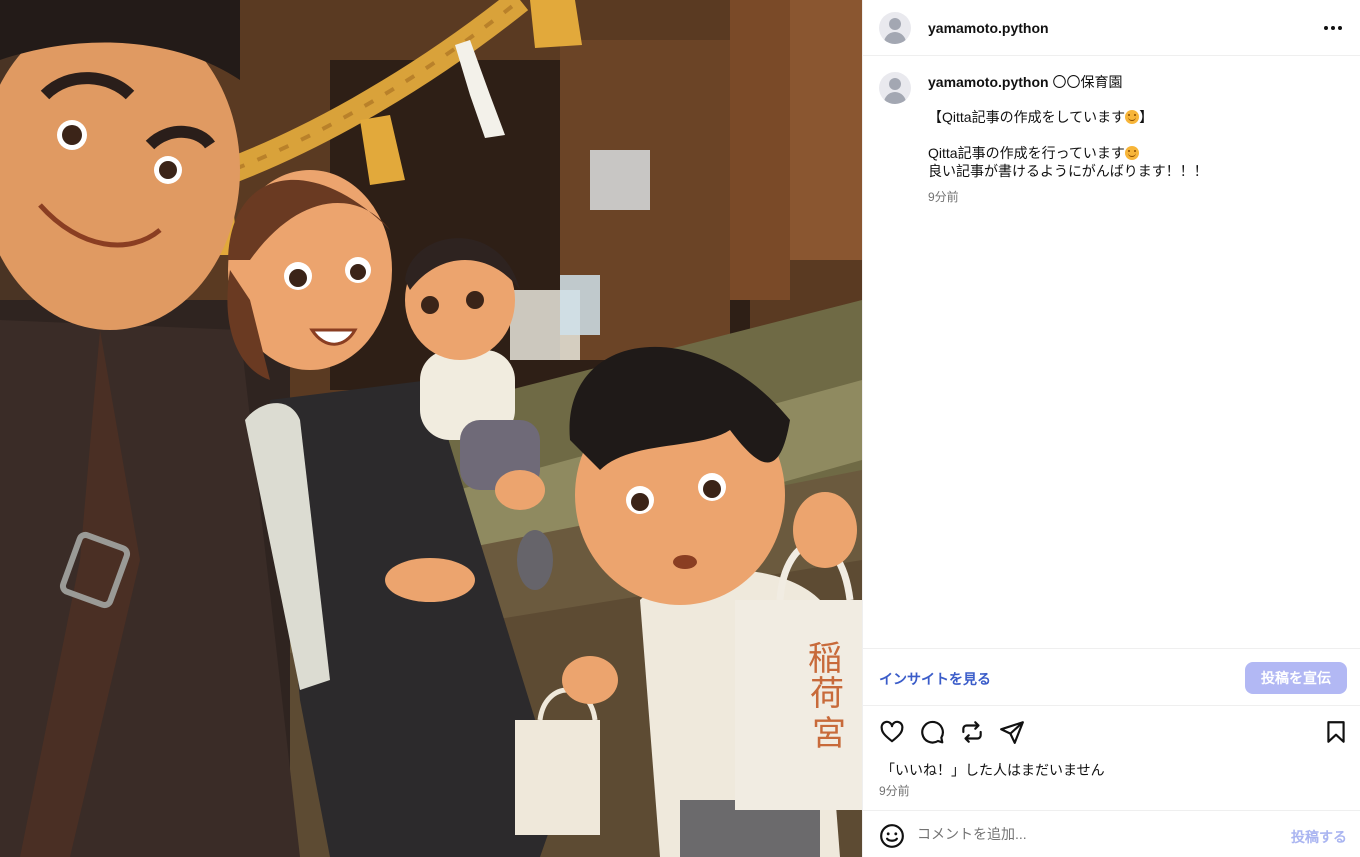 The image size is (1360, 857). I want to click on svg-text: 稲, so click(825, 659).